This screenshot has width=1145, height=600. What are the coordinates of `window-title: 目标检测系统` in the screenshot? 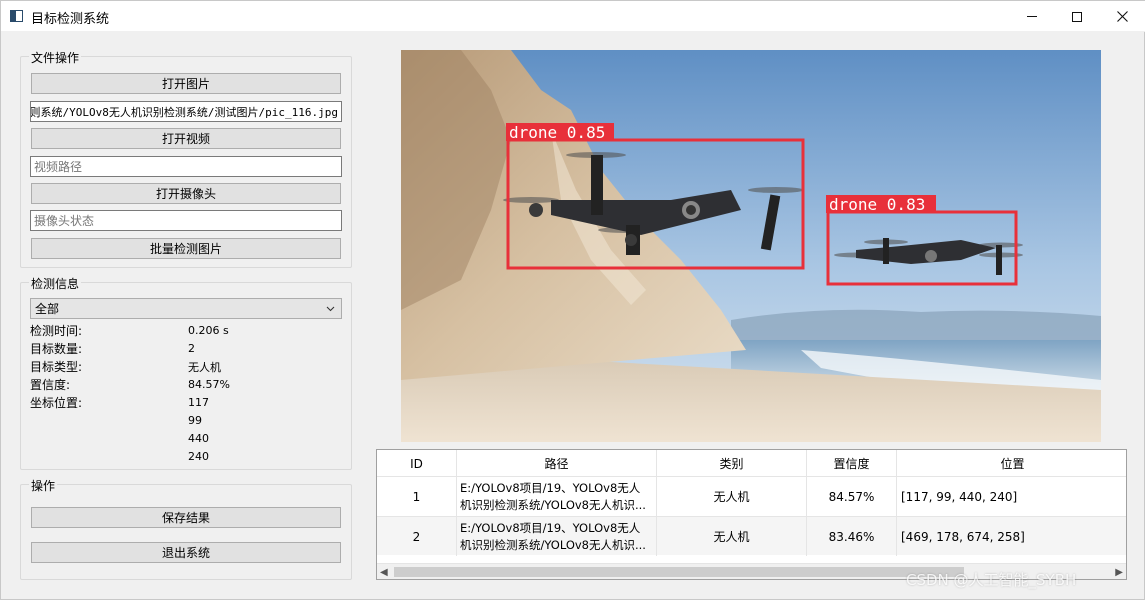 It's located at (70, 19).